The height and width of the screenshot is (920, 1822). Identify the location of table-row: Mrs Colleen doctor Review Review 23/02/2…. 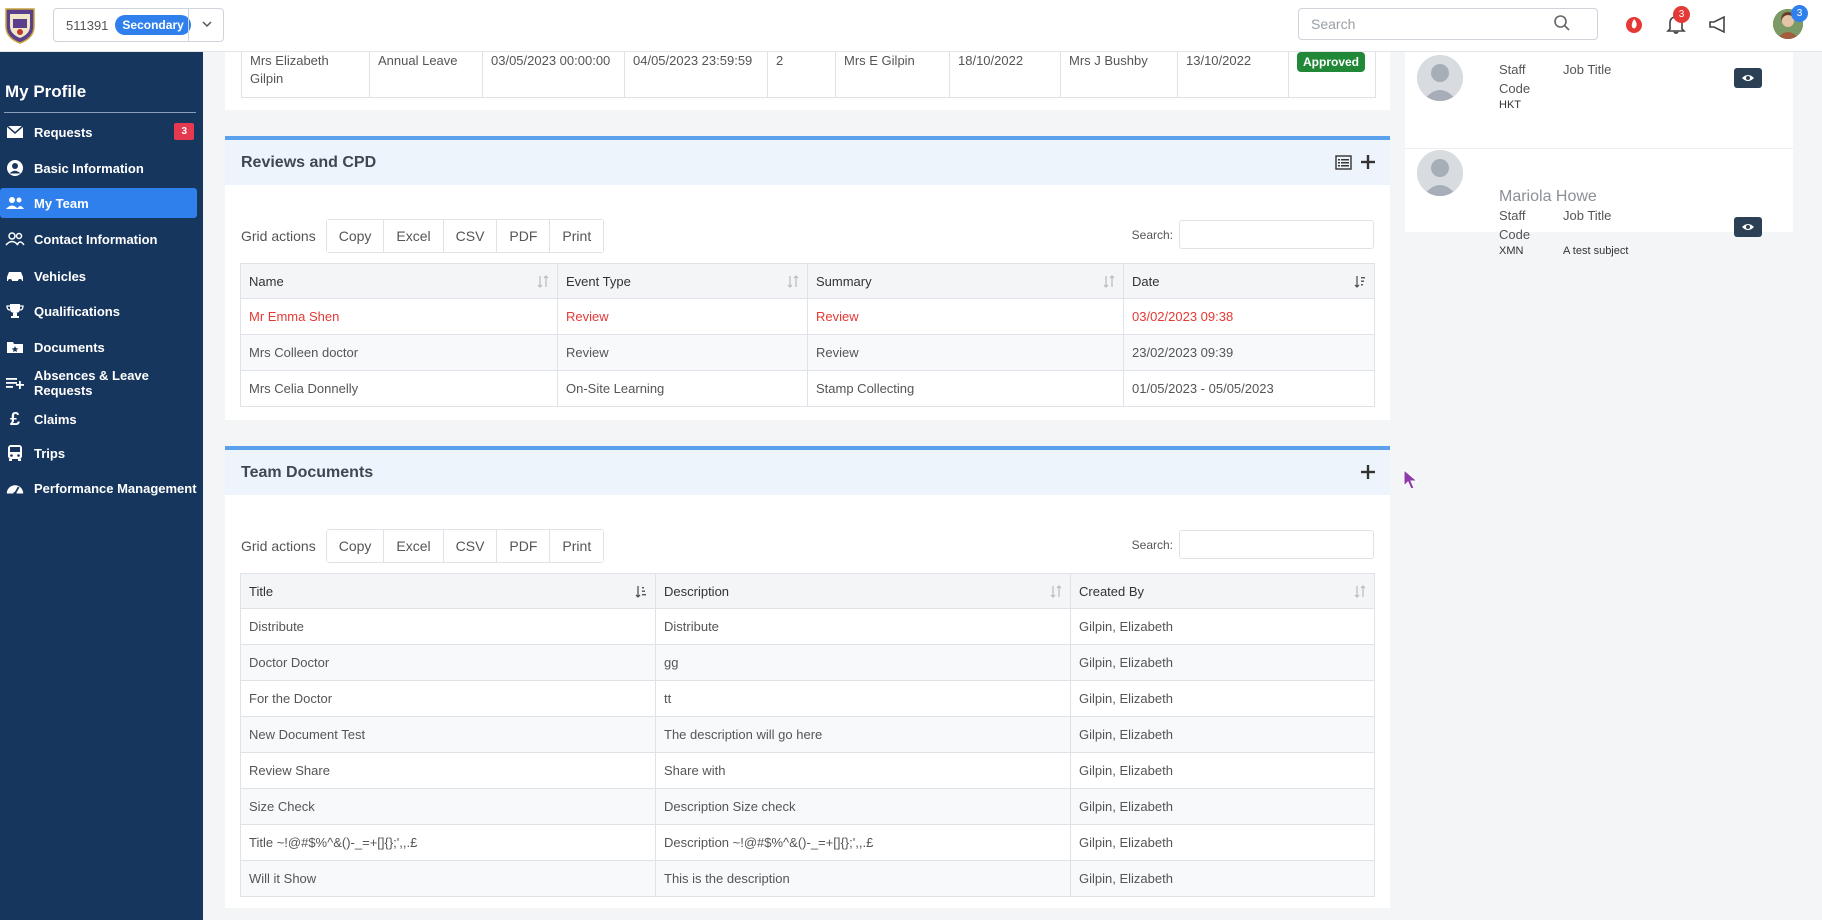
(807, 352).